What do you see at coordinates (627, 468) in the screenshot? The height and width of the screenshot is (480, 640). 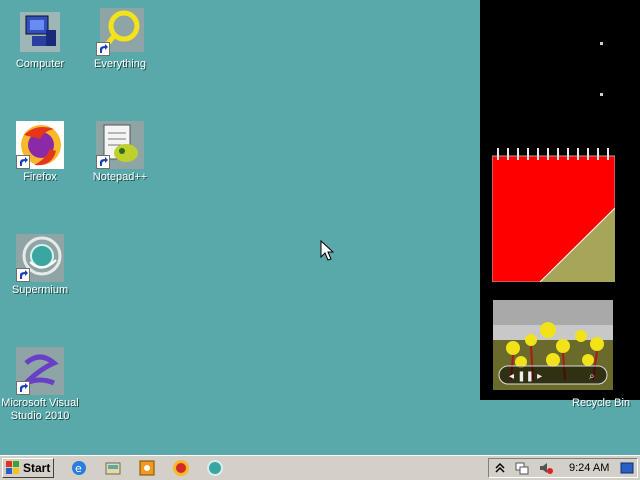 I see `keyboard-icon` at bounding box center [627, 468].